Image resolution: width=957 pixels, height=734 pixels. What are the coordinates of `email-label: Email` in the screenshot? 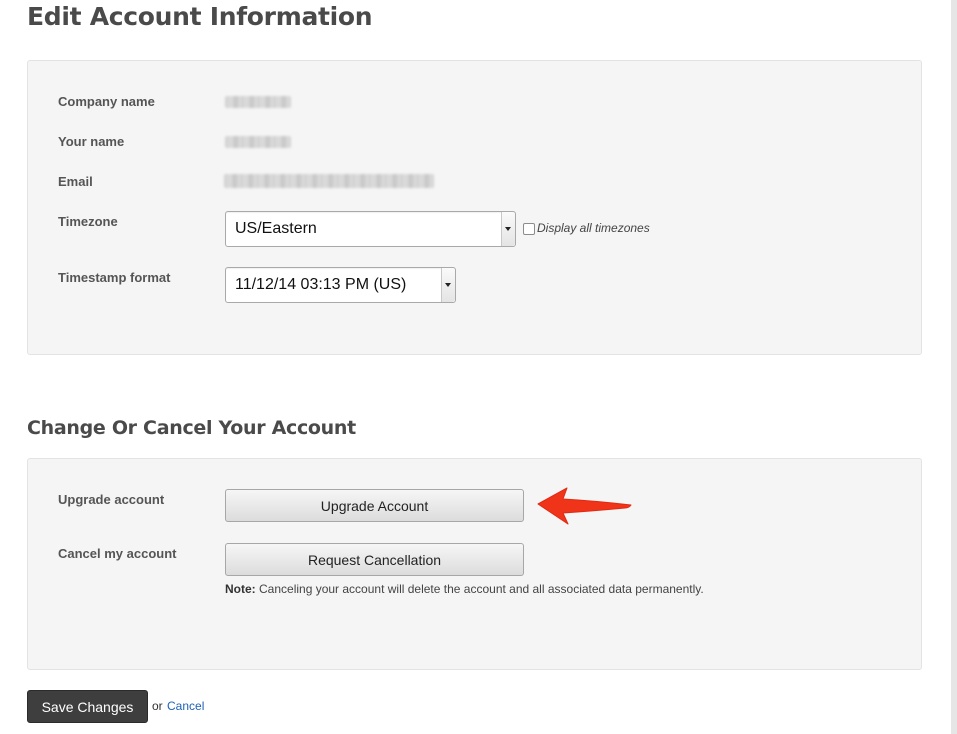 It's located at (75, 181).